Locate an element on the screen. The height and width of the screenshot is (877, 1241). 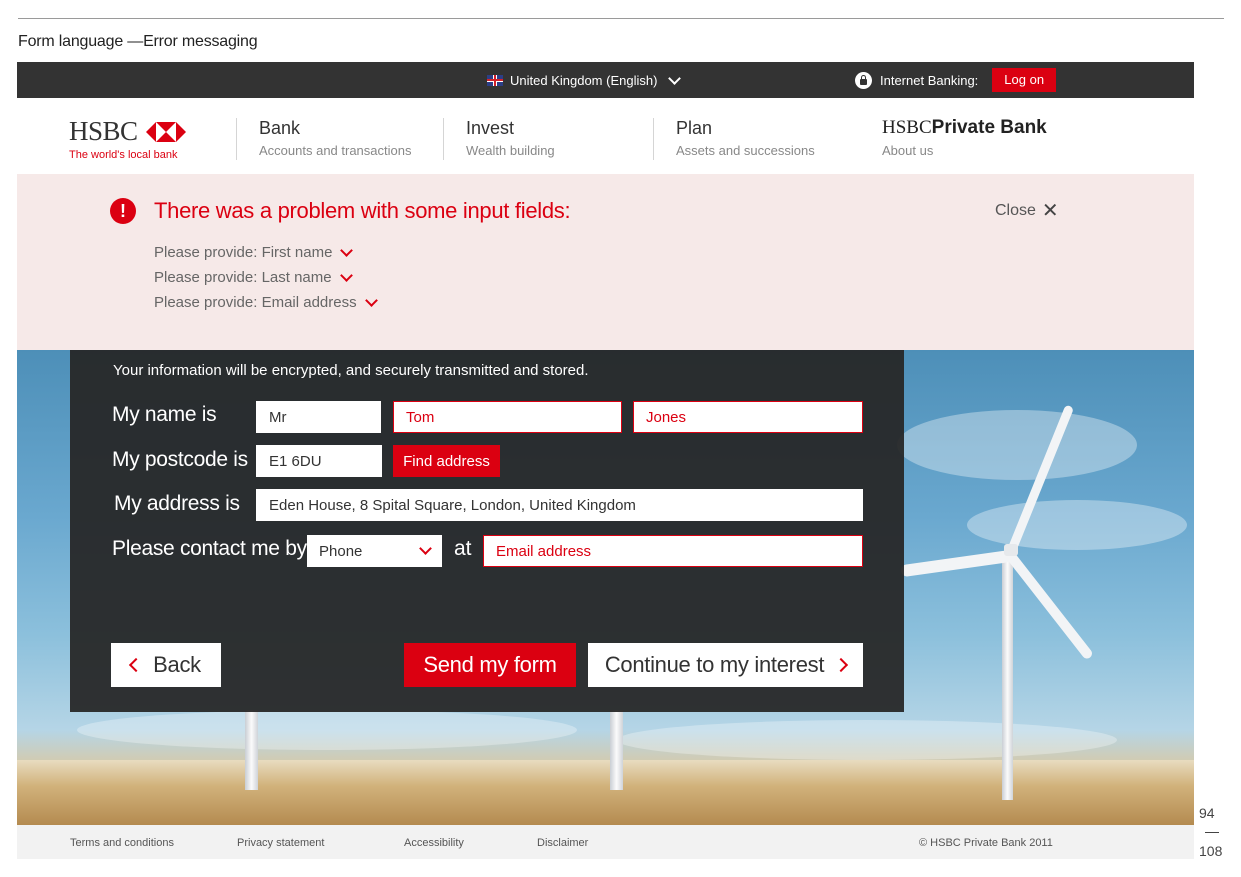
back-button: Back is located at coordinates (166, 665).